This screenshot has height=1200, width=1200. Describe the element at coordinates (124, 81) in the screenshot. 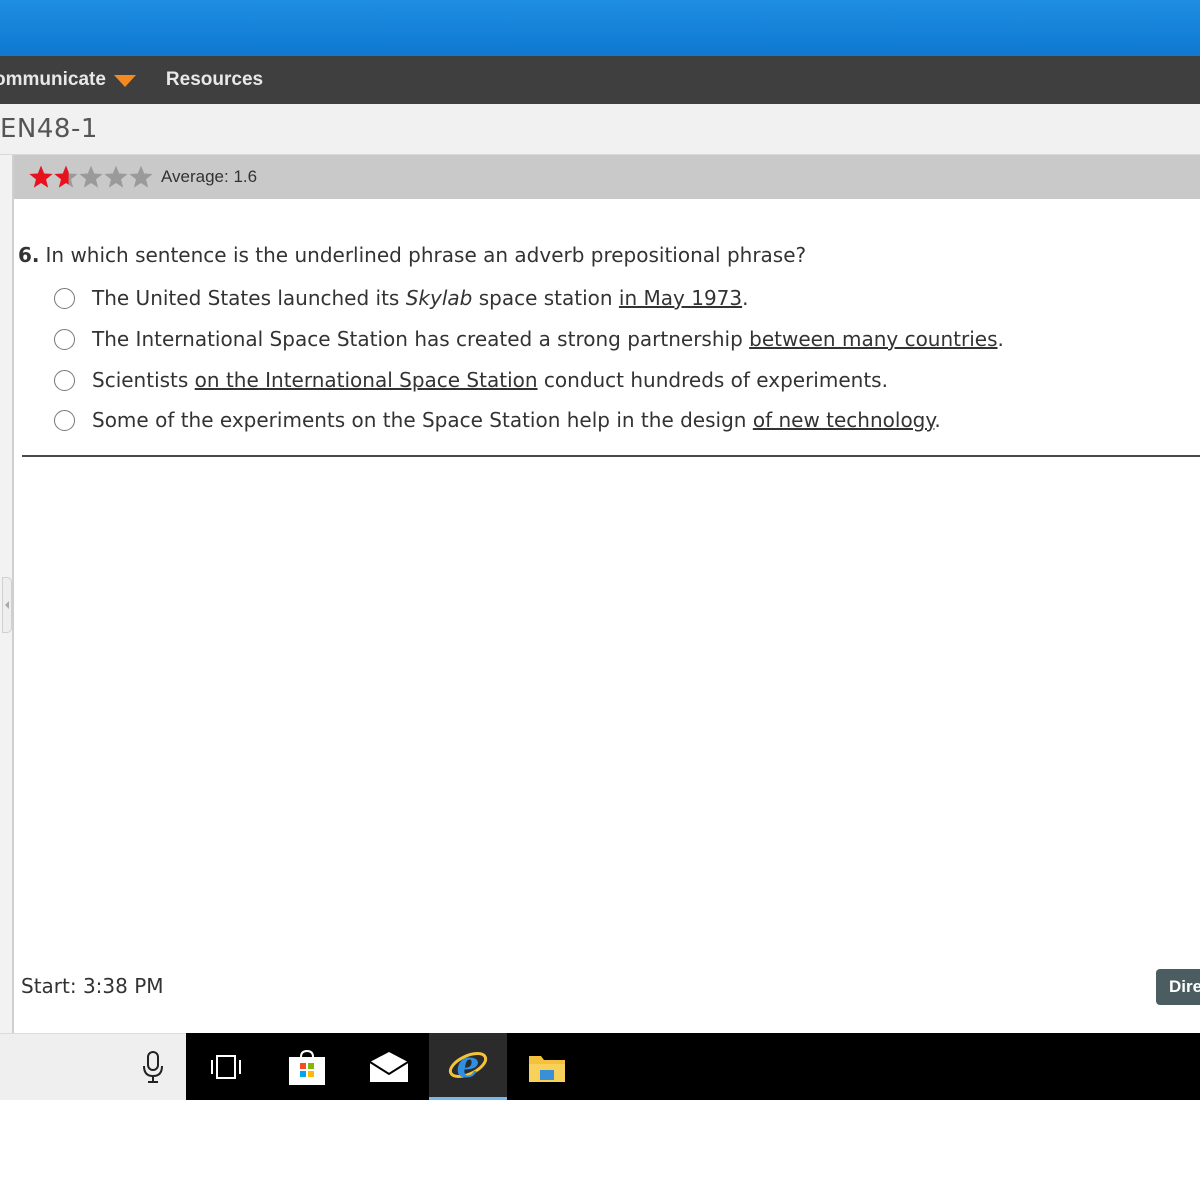

I see `dropdown-caret-icon` at that location.